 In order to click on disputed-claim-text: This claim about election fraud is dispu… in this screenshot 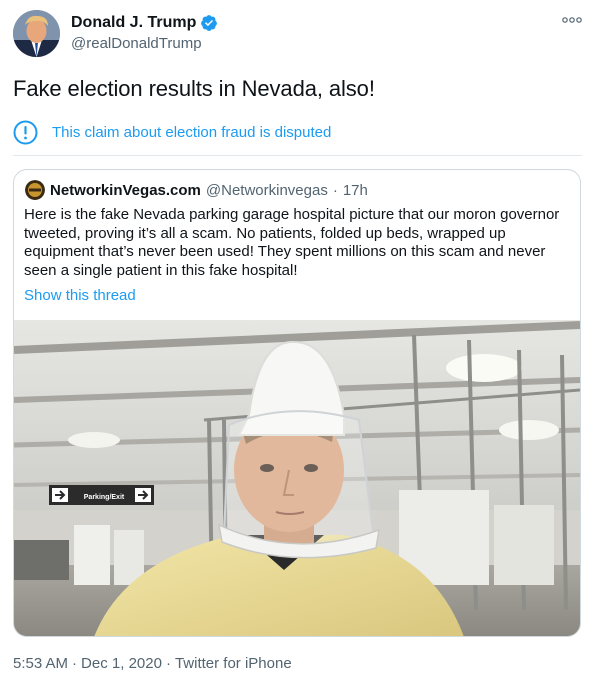, I will do `click(192, 132)`.